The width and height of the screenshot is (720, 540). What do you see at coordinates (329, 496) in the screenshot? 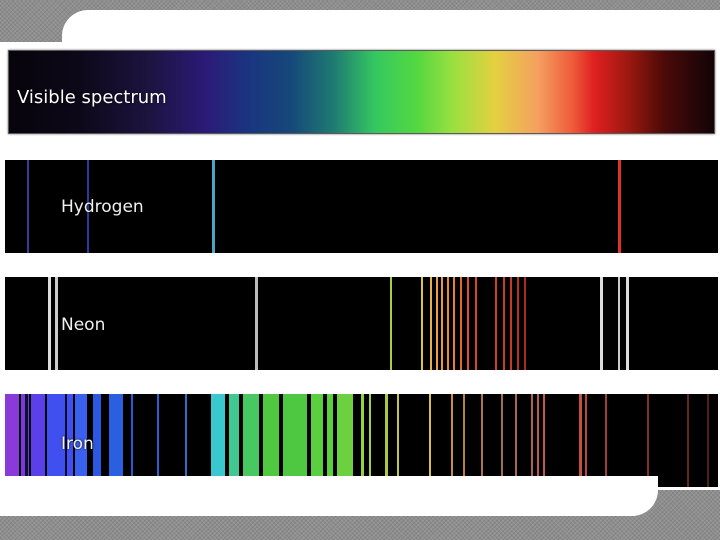
I see `frame-bottom-corner` at bounding box center [329, 496].